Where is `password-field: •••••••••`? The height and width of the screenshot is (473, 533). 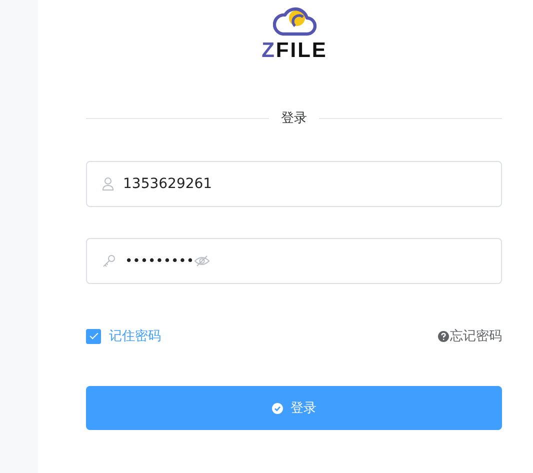
password-field: ••••••••• is located at coordinates (294, 261).